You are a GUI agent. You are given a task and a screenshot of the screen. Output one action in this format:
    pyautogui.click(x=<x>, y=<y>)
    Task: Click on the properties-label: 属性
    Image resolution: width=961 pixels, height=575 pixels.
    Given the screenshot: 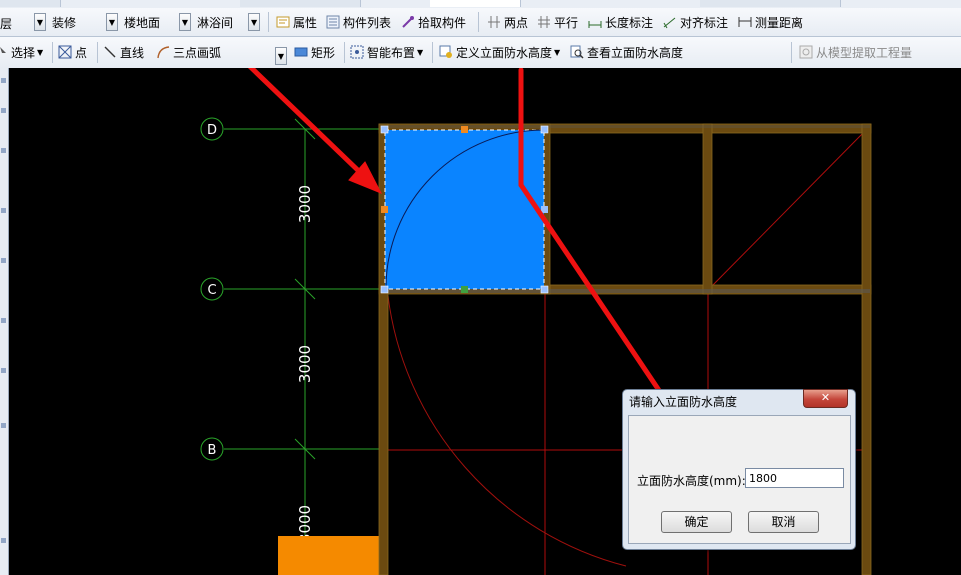 What is the action you would take?
    pyautogui.click(x=305, y=22)
    